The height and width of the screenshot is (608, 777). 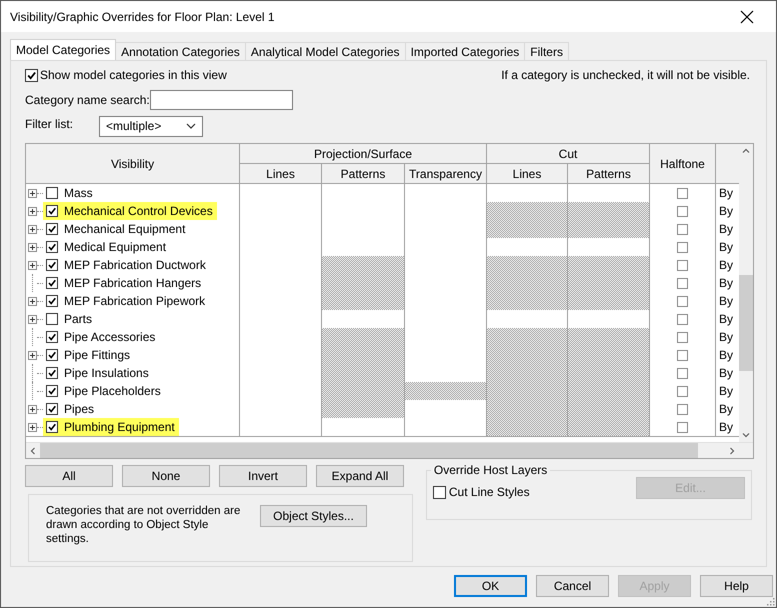 What do you see at coordinates (736, 586) in the screenshot?
I see `button: Help` at bounding box center [736, 586].